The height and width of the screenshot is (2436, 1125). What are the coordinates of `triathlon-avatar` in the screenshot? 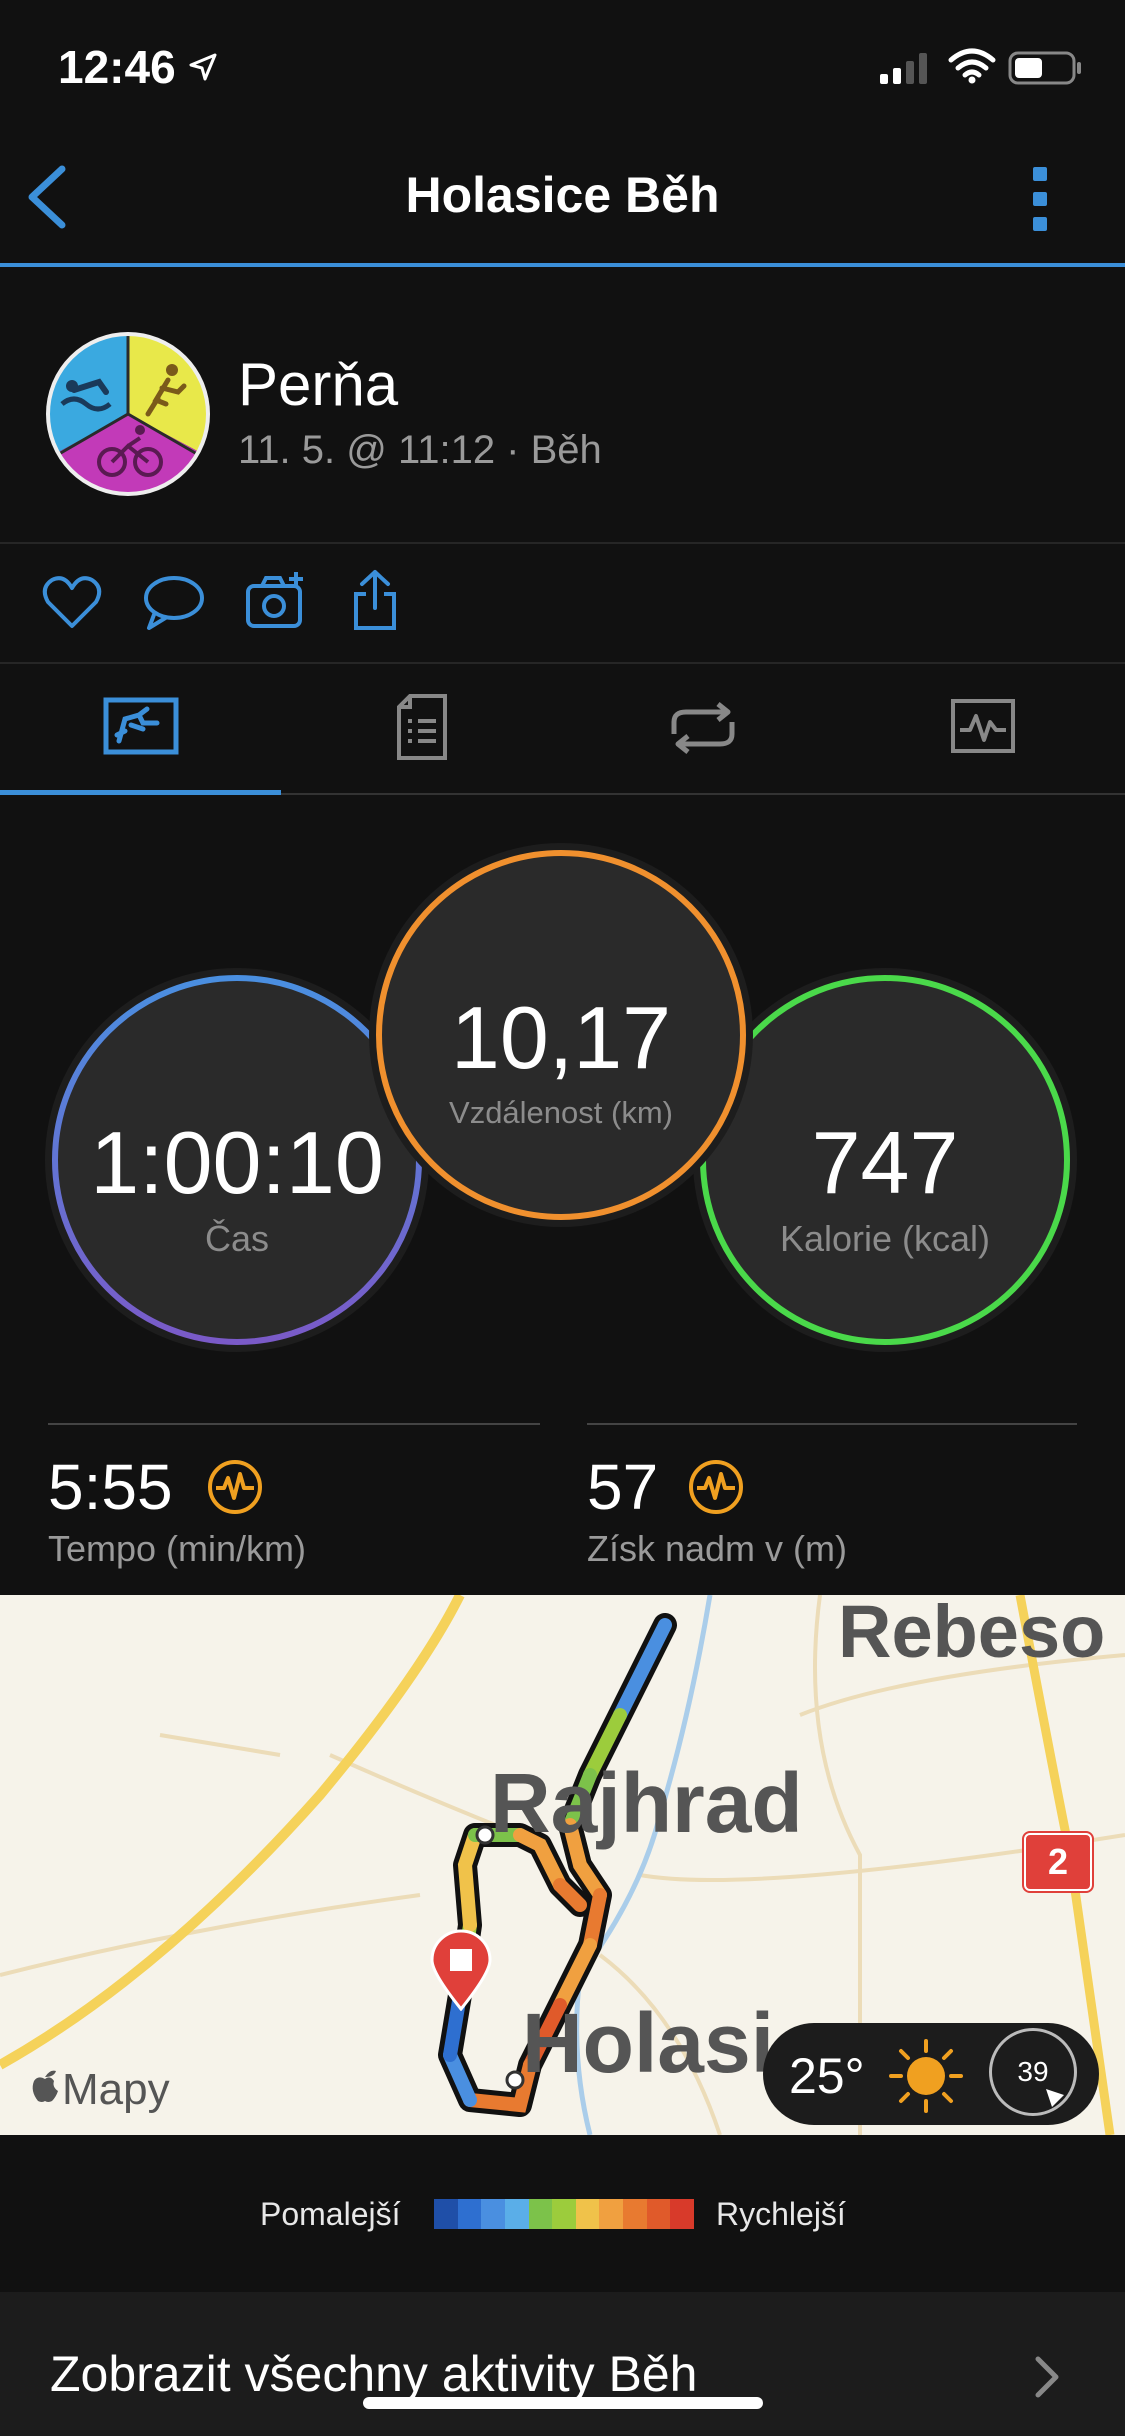 It's located at (128, 414).